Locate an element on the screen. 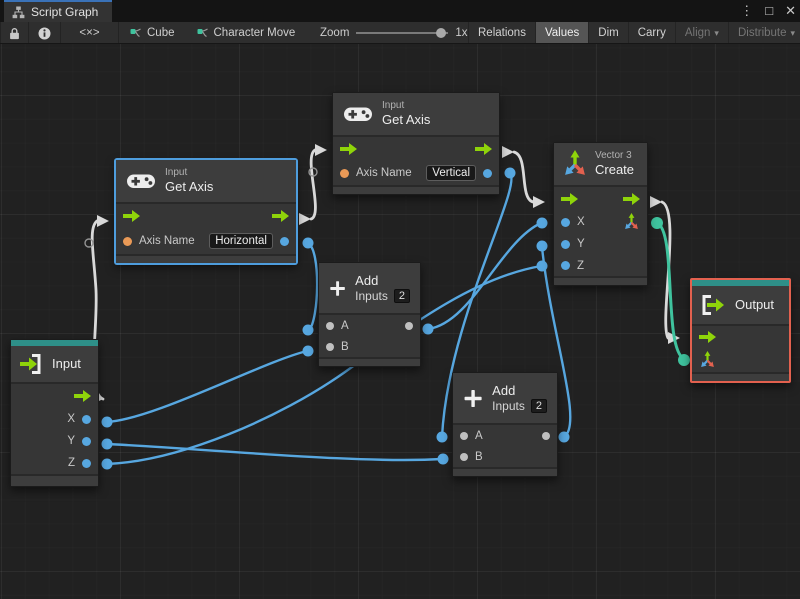 The width and height of the screenshot is (800, 599). node-add-1: Add Inputs 2 A B is located at coordinates (369, 314).